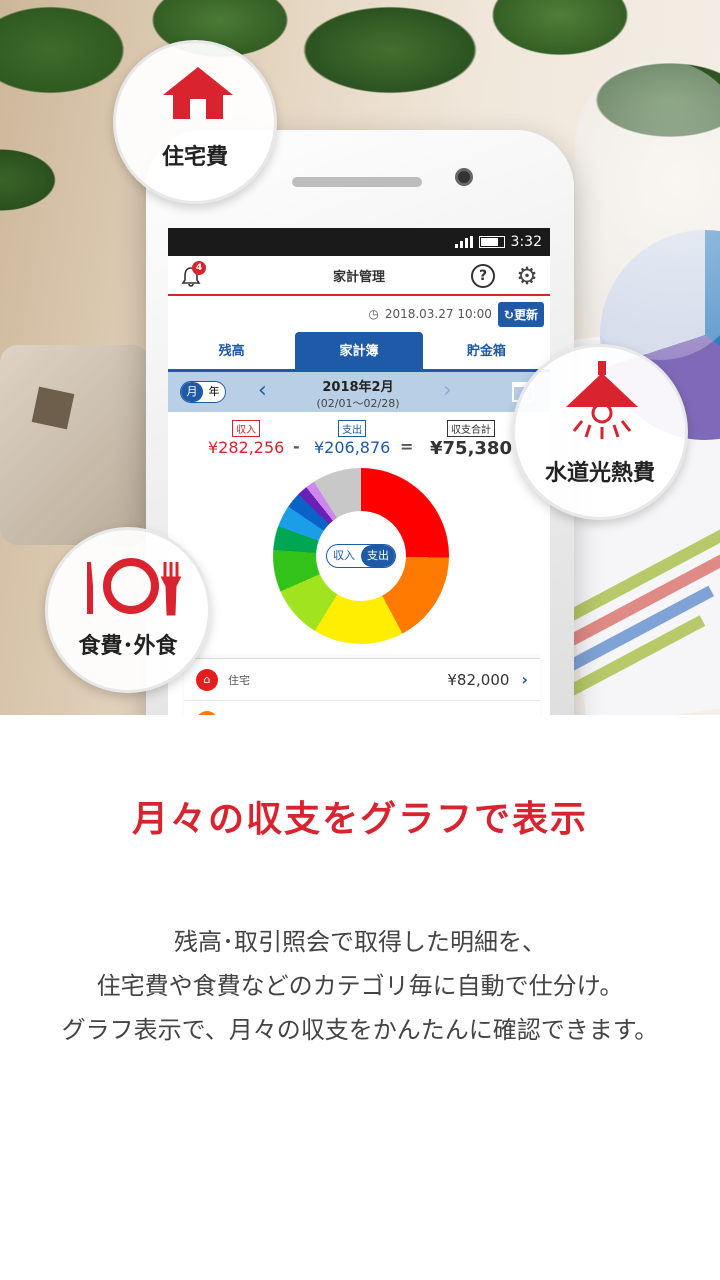  I want to click on ceramic-house-decoration, so click(75, 445).